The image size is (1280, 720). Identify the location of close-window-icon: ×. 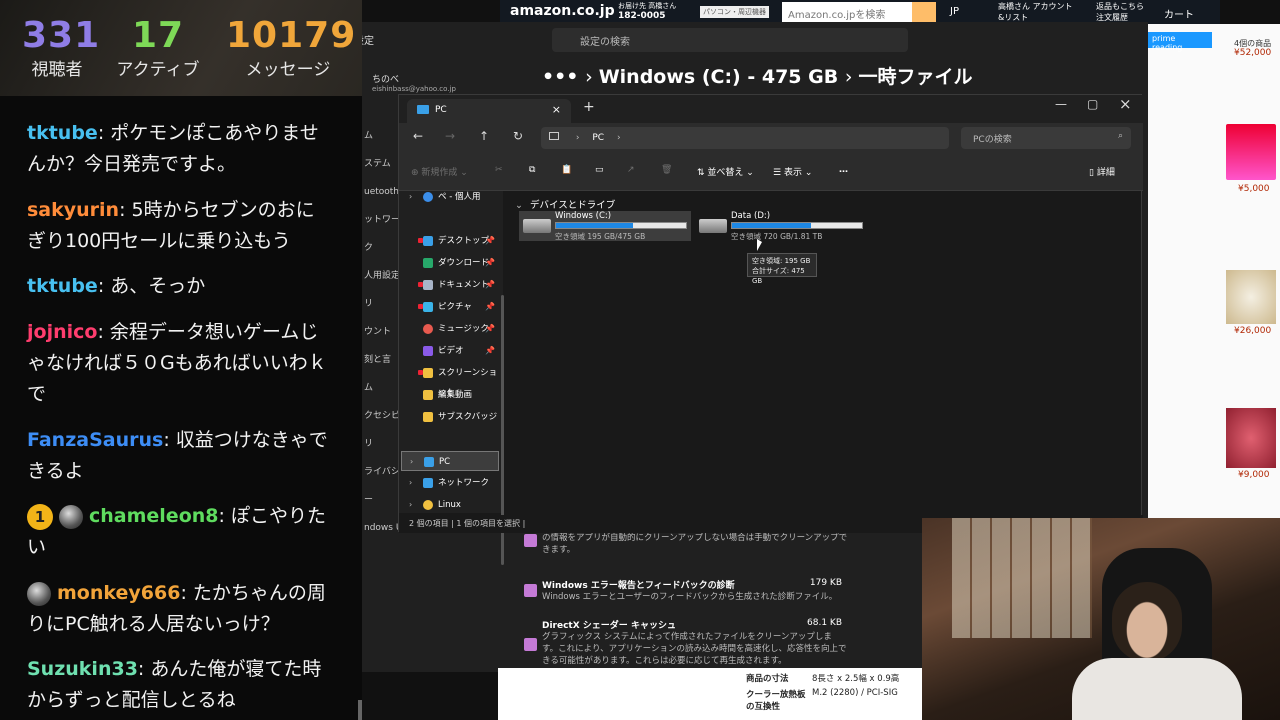
(1125, 104).